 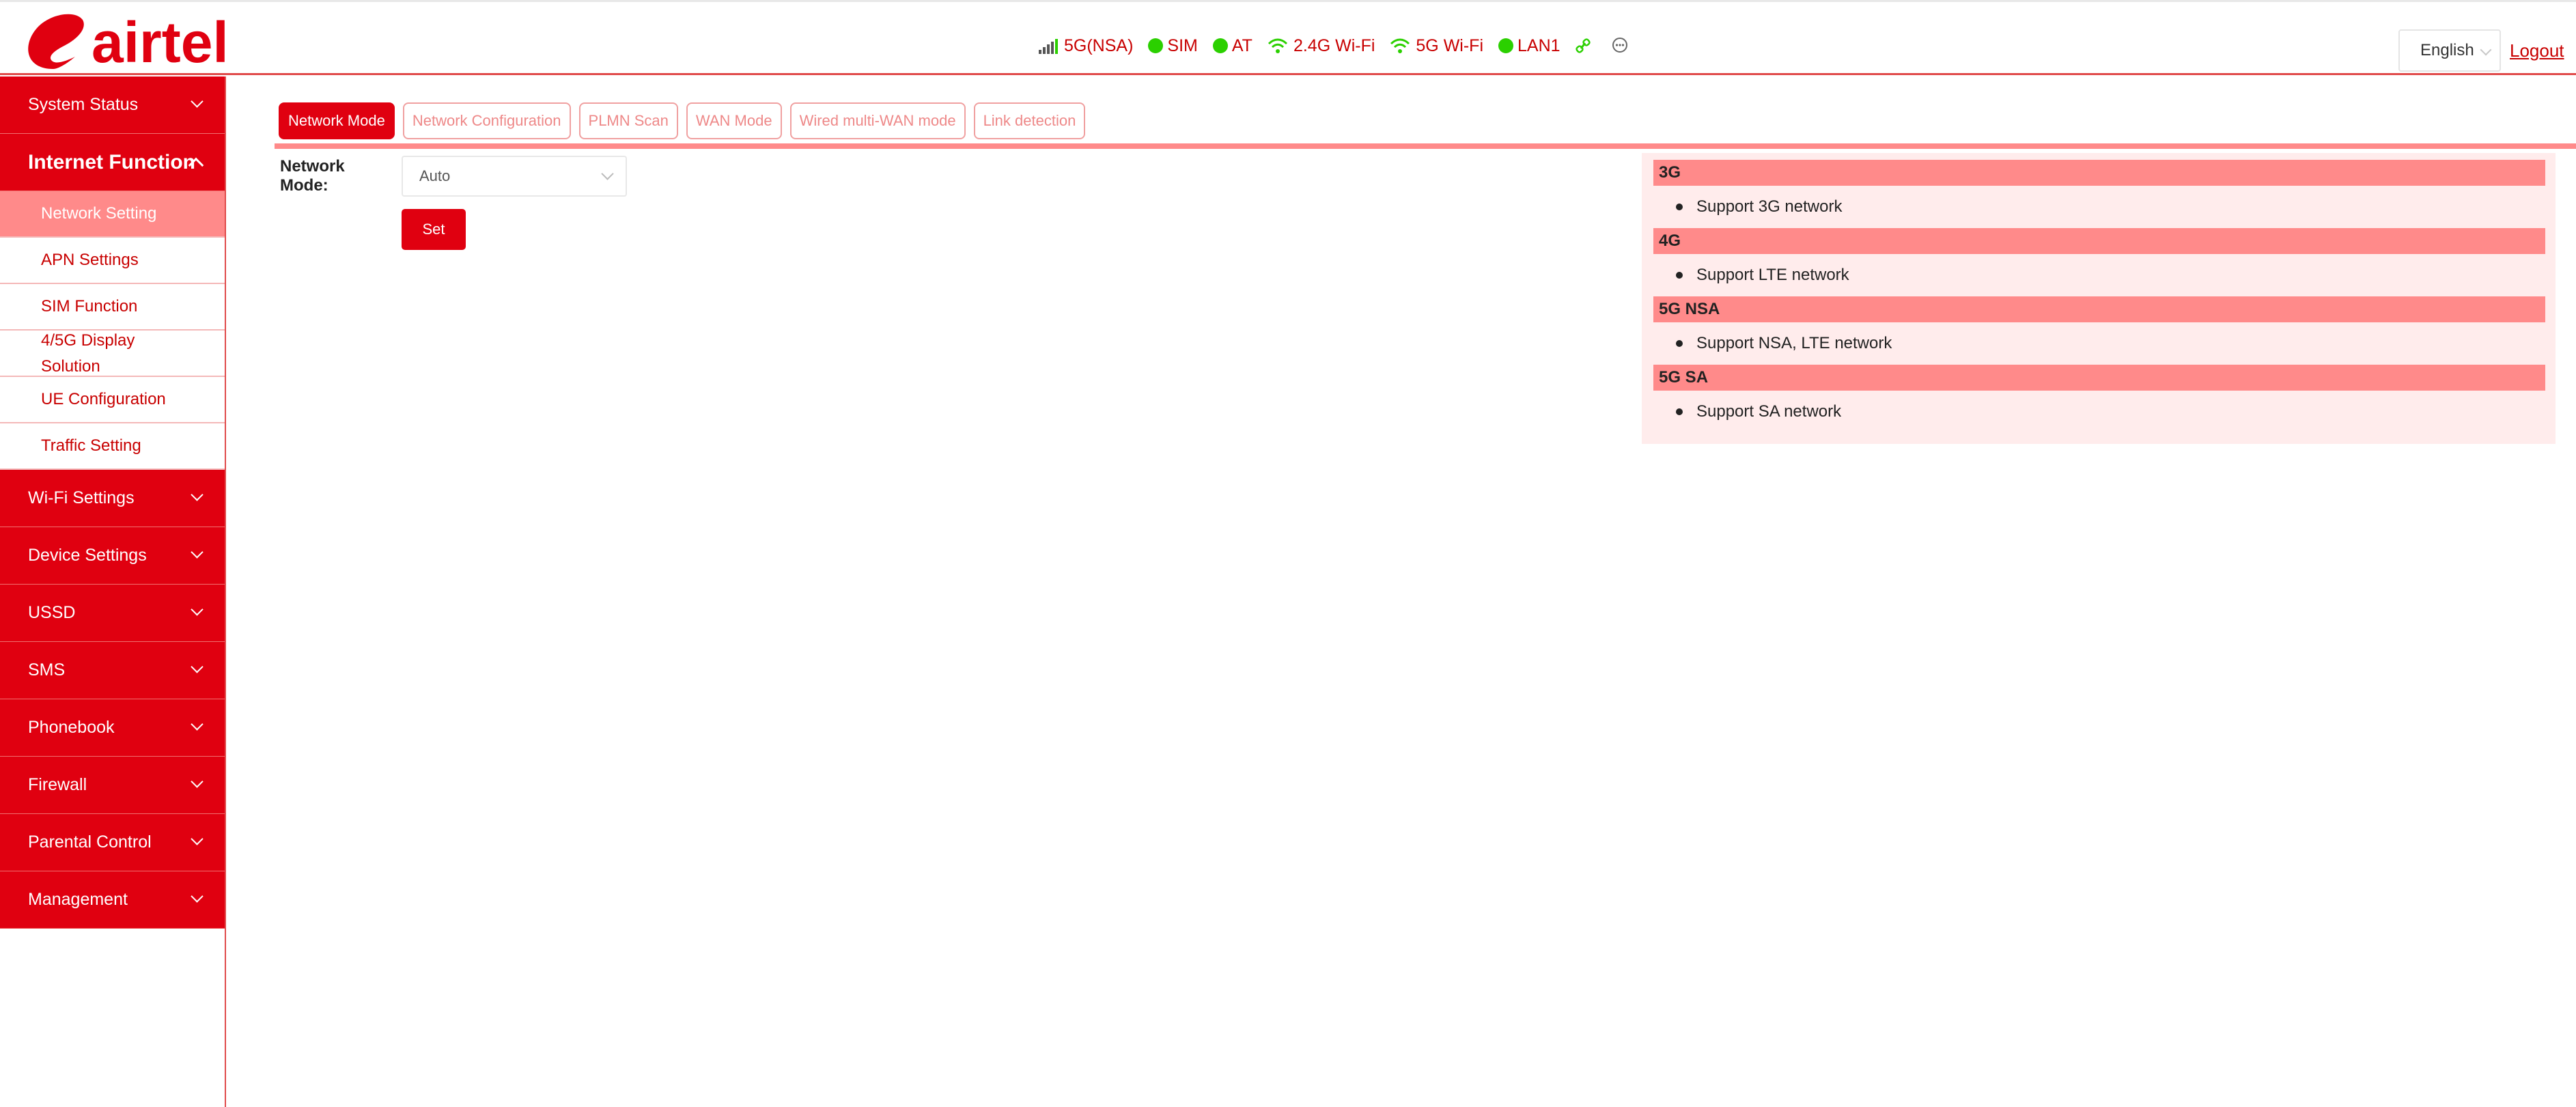 I want to click on brand-name: airtel, so click(x=160, y=42).